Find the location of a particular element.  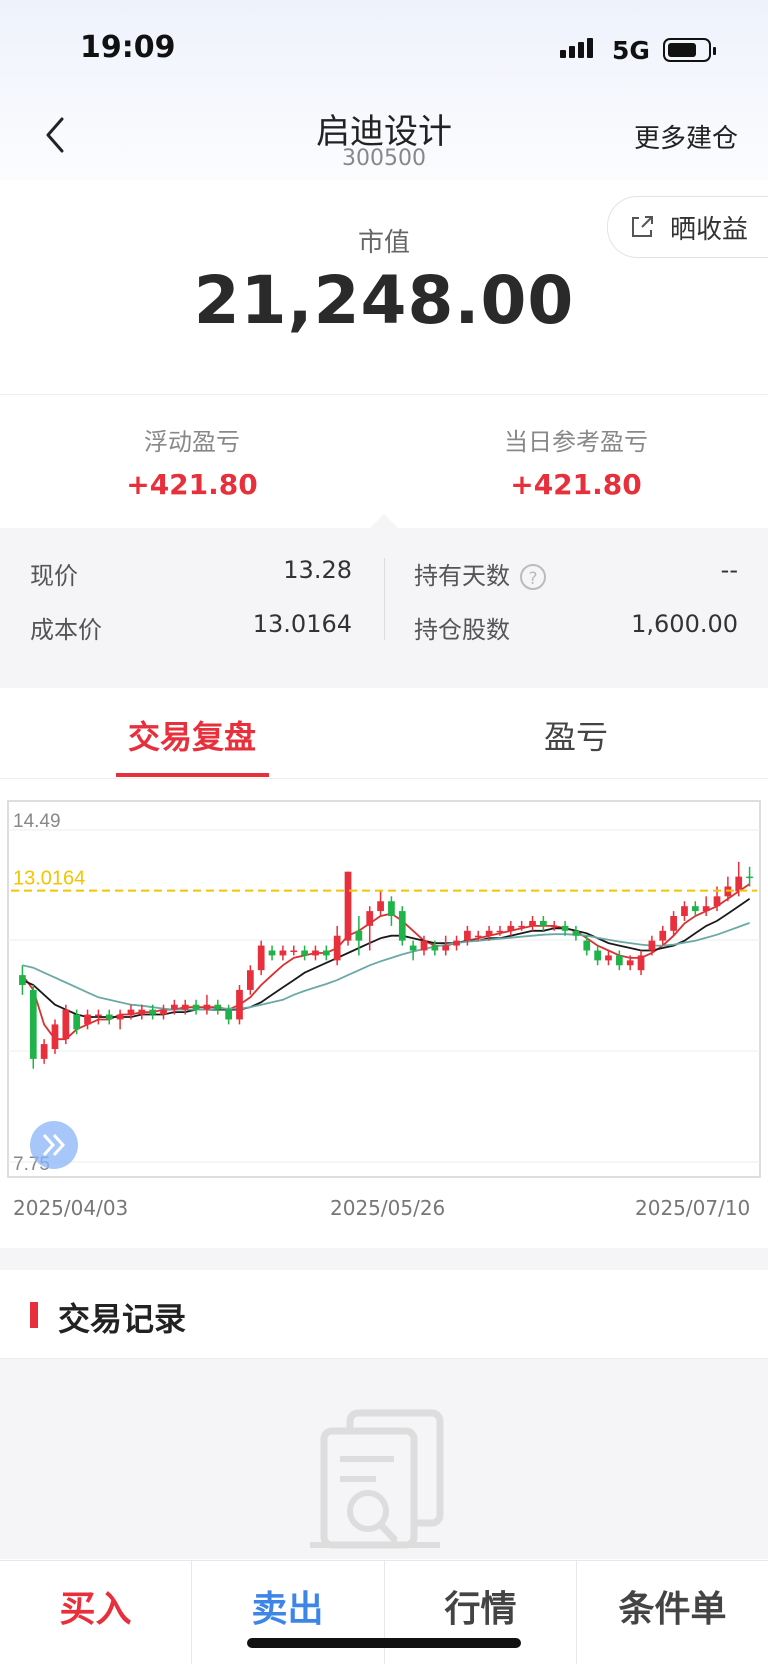

tab-trade-review: 交易复盘 is located at coordinates (192, 735).